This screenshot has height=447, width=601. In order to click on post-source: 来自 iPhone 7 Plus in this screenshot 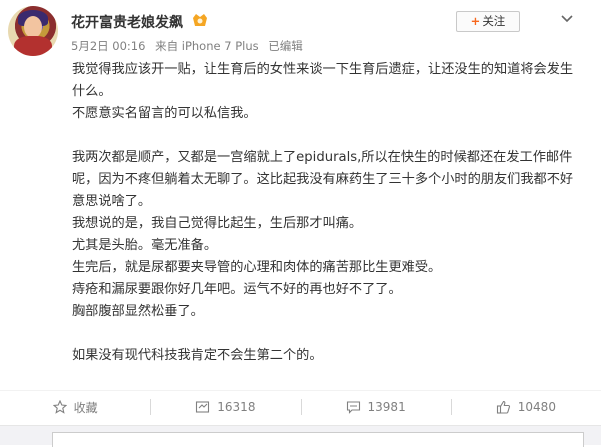, I will do `click(207, 46)`.